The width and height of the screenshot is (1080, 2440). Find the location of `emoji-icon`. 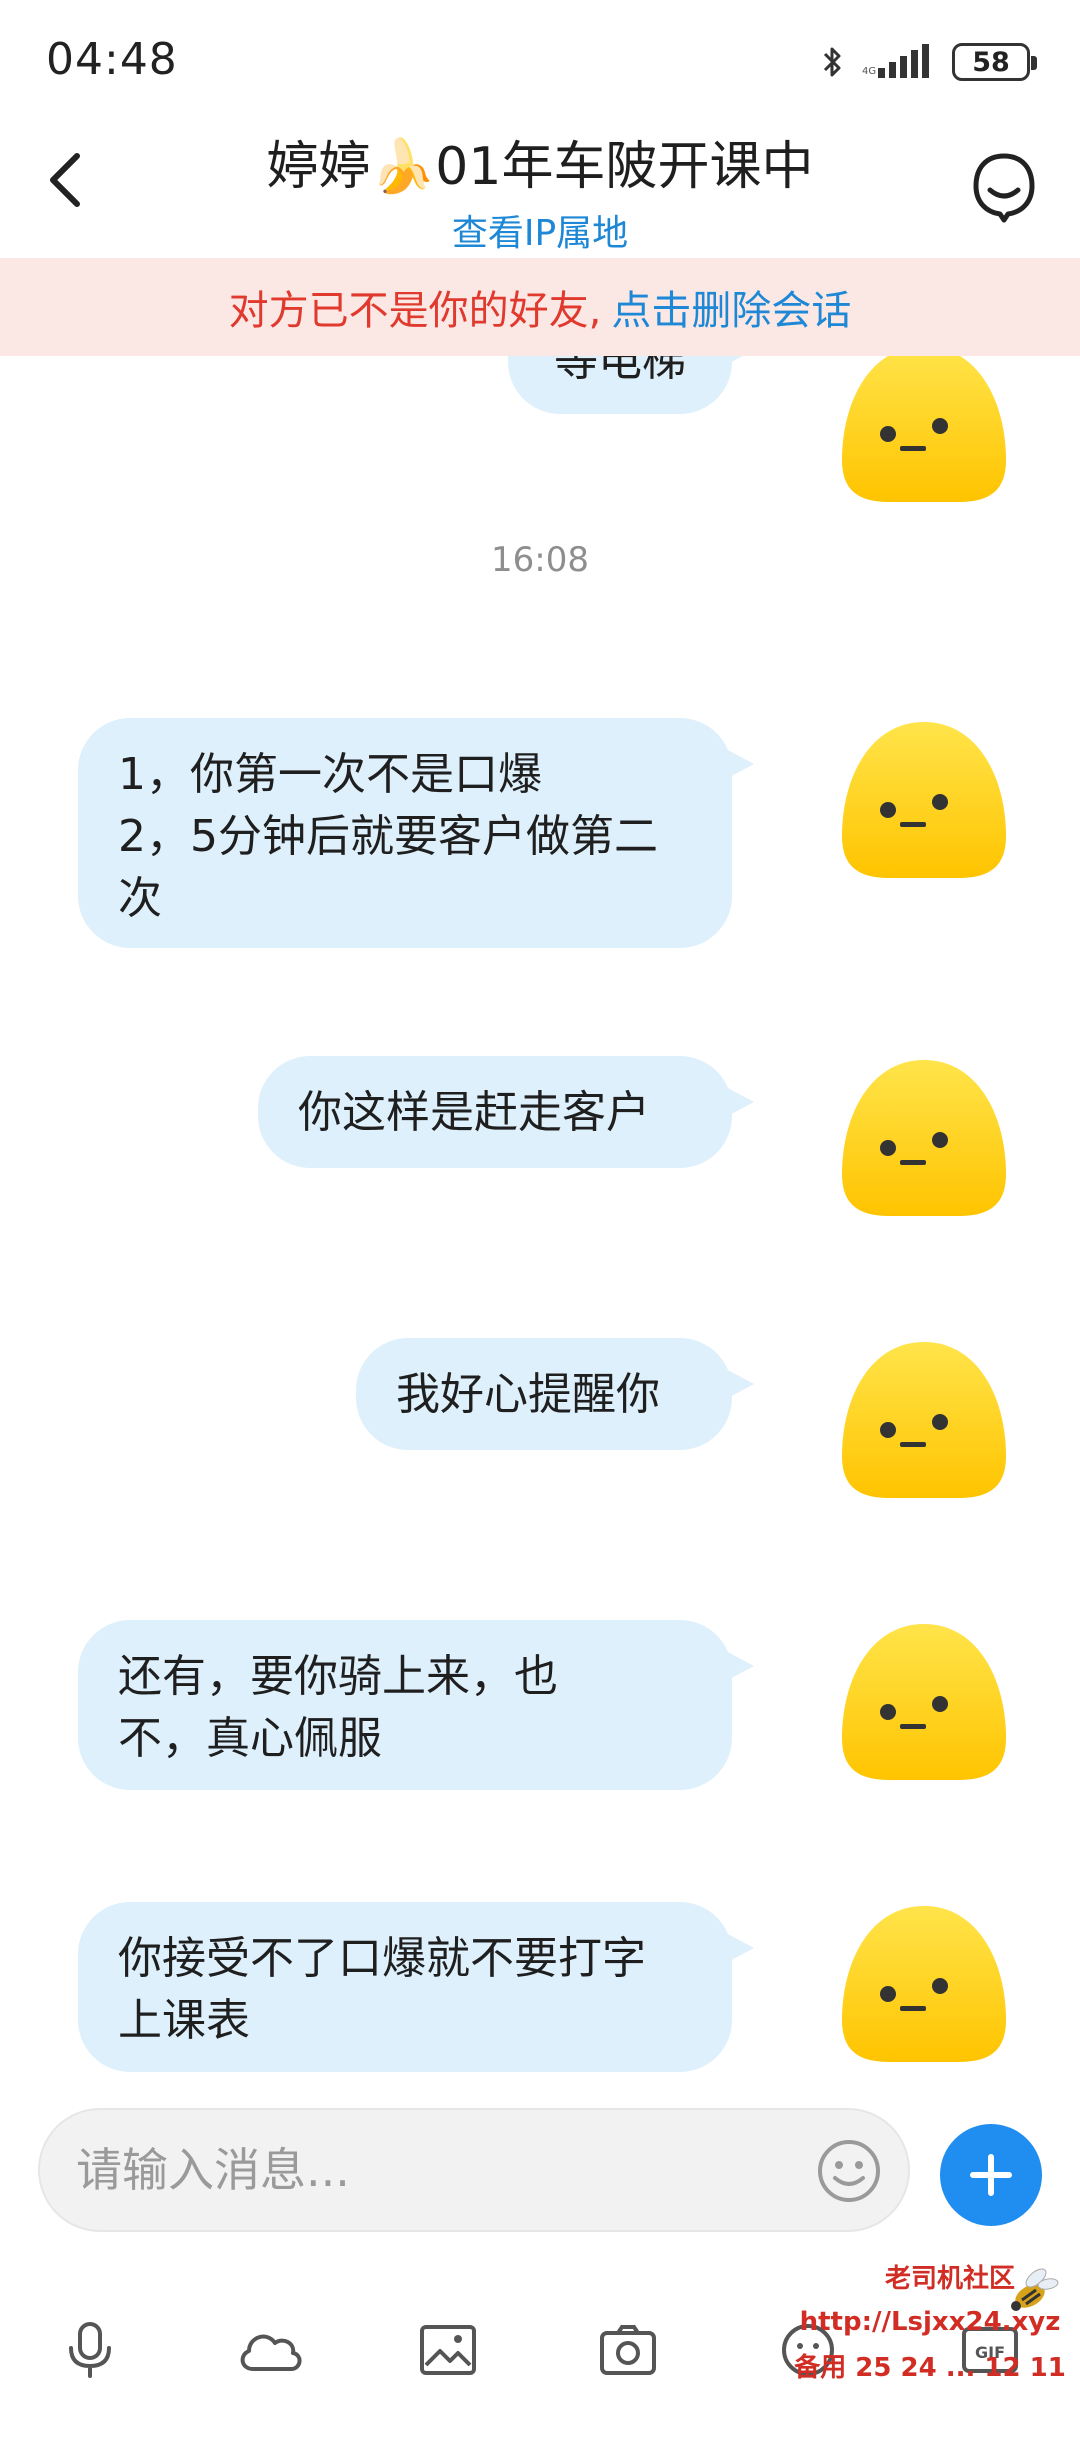

emoji-icon is located at coordinates (849, 2171).